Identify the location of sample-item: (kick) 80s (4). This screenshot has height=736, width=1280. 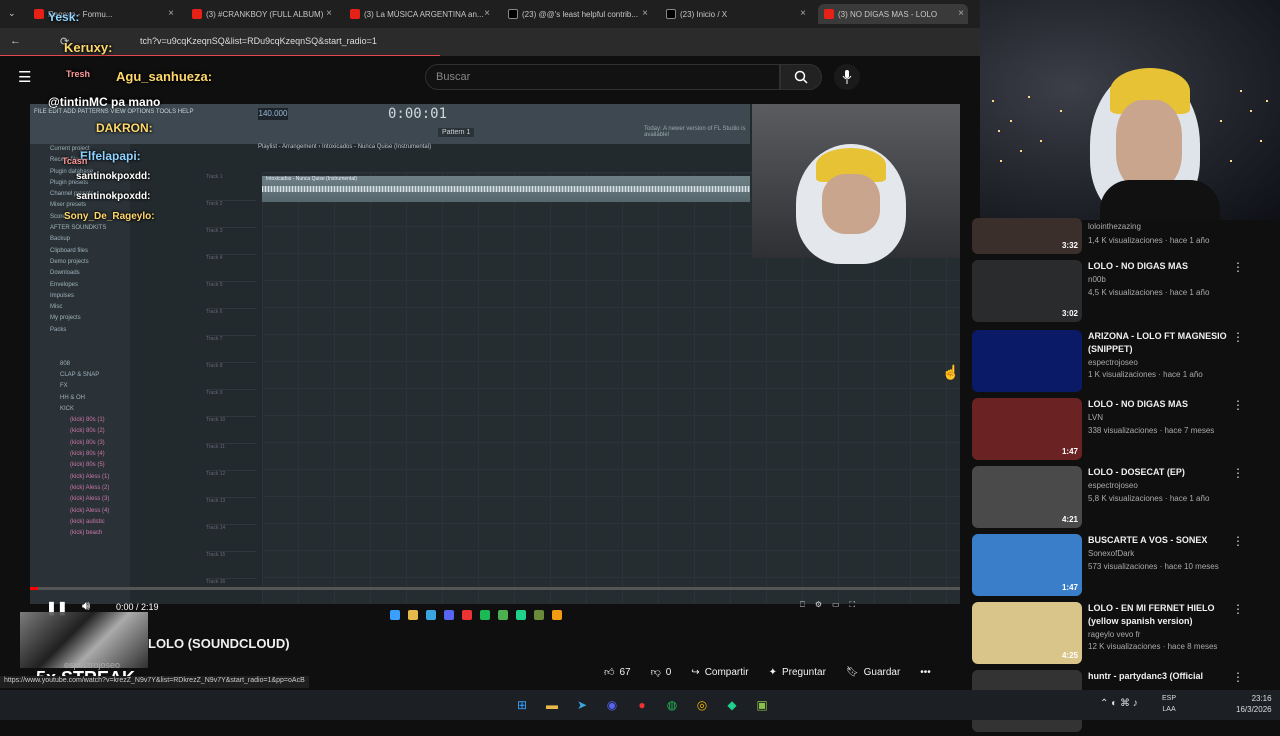
(80, 454).